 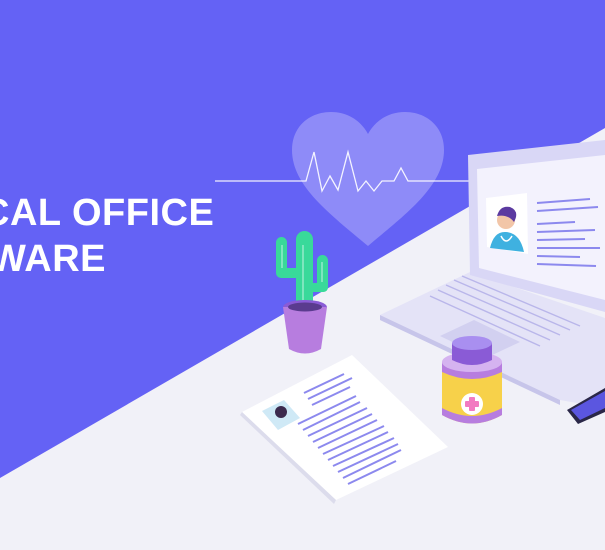 What do you see at coordinates (507, 223) in the screenshot?
I see `doctor-avatar` at bounding box center [507, 223].